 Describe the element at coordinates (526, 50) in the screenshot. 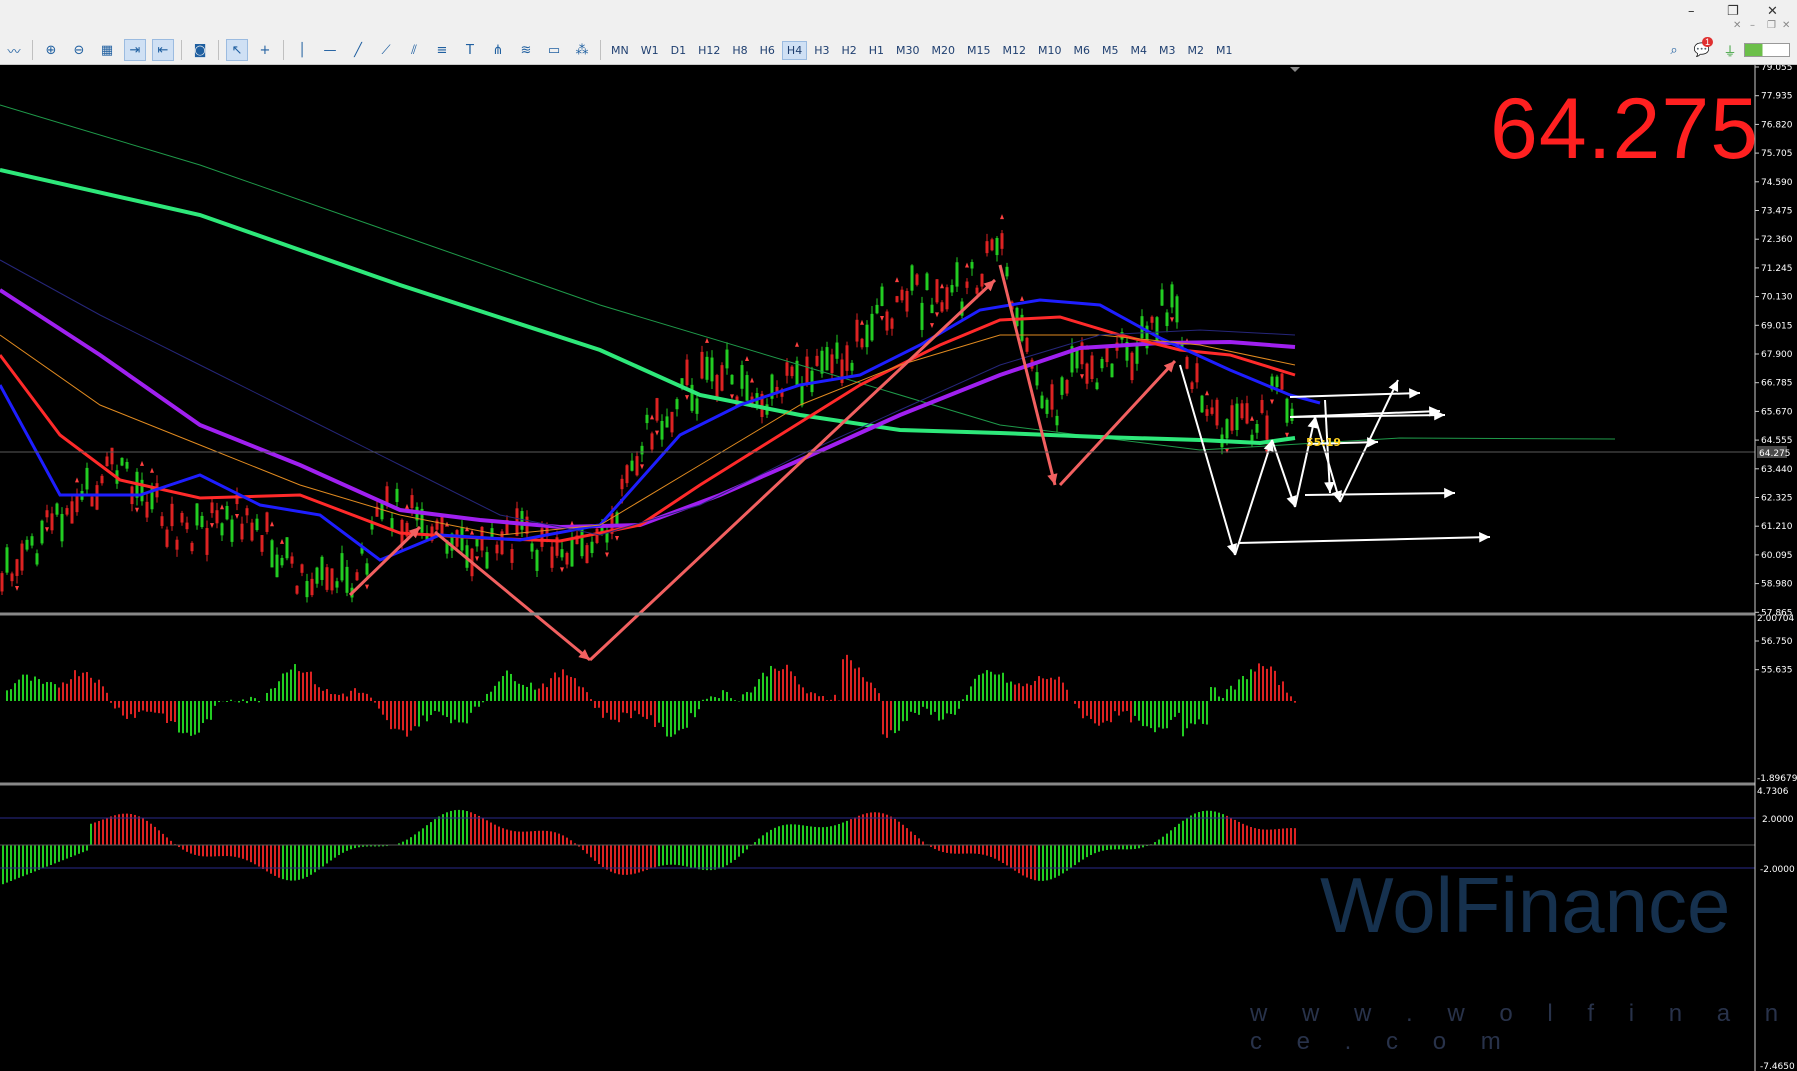

I see `gann-icon: ≋` at that location.